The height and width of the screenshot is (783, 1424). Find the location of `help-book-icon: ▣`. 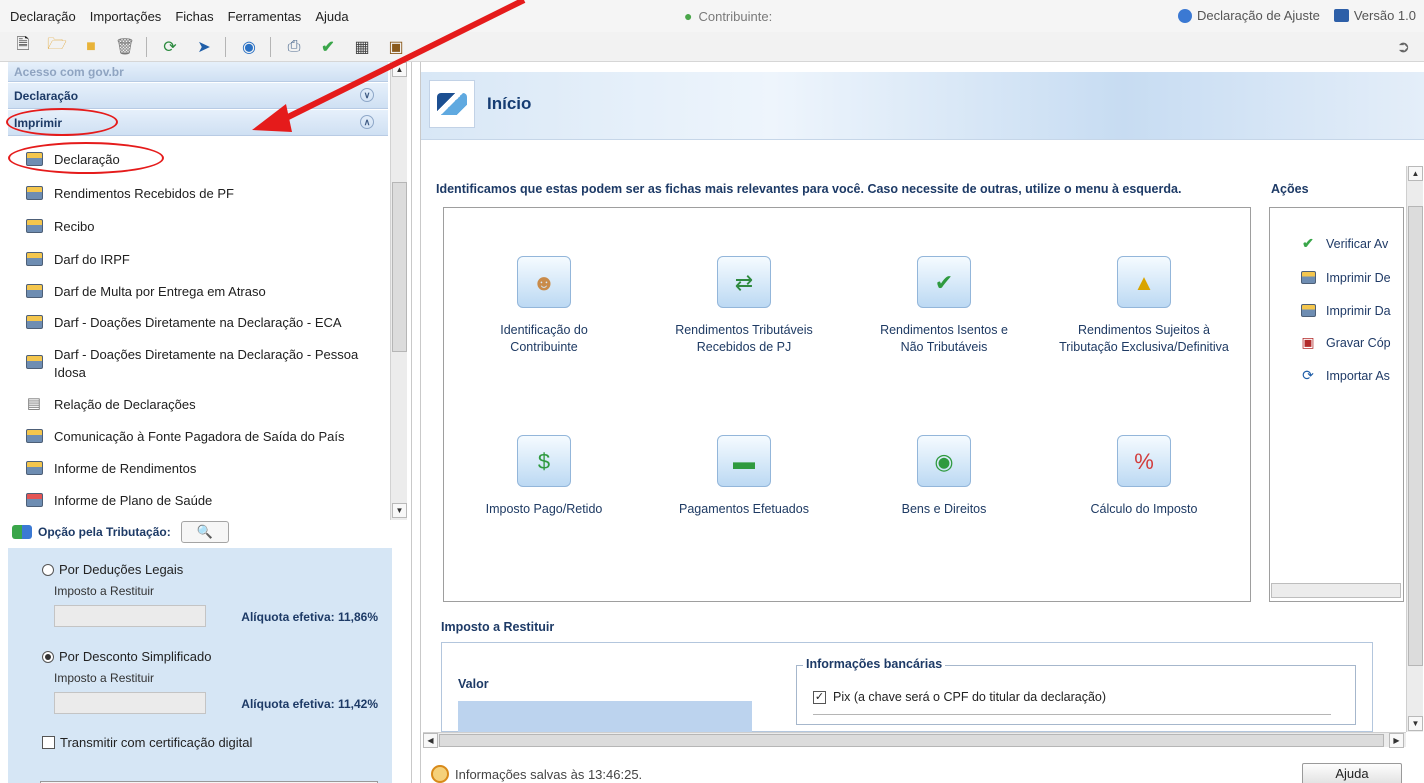

help-book-icon: ▣ is located at coordinates (396, 47).